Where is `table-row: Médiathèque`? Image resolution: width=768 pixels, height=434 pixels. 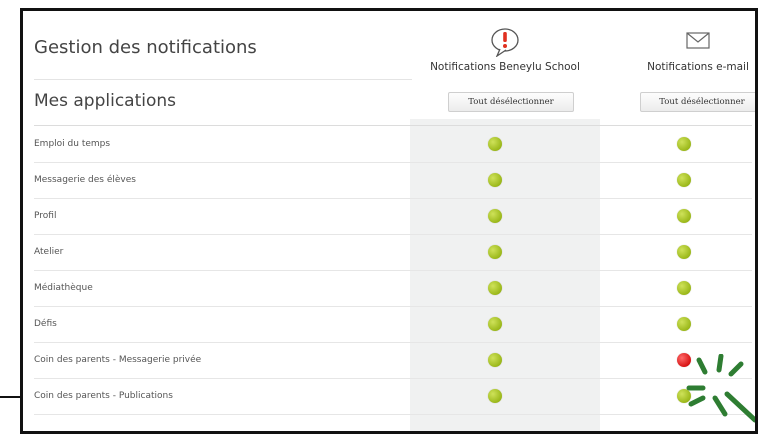
table-row: Médiathèque is located at coordinates (393, 288).